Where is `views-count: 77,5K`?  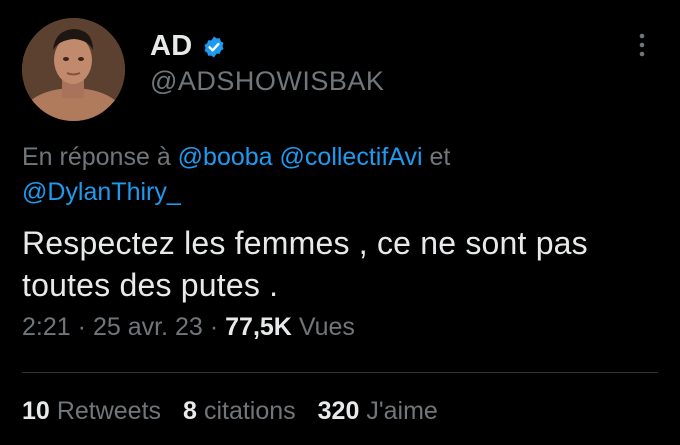 views-count: 77,5K is located at coordinates (258, 327).